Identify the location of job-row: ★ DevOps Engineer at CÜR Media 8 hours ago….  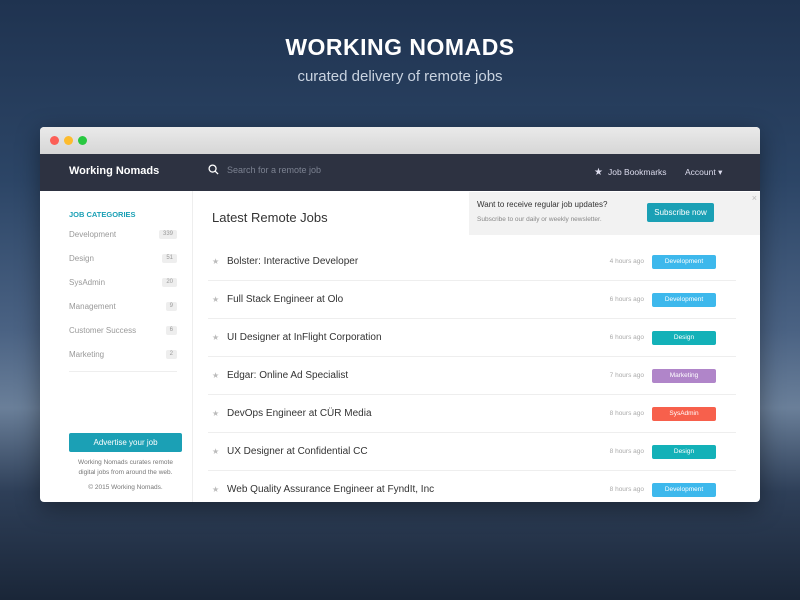
(472, 414).